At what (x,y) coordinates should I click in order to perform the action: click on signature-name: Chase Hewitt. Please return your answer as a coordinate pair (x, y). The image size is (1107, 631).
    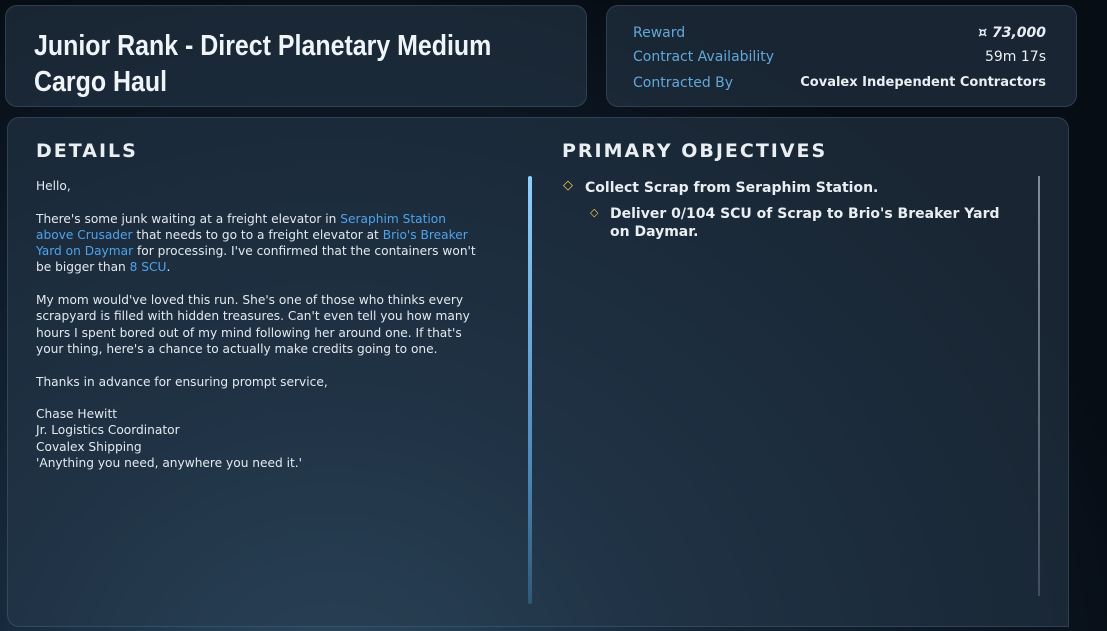
    Looking at the image, I should click on (76, 414).